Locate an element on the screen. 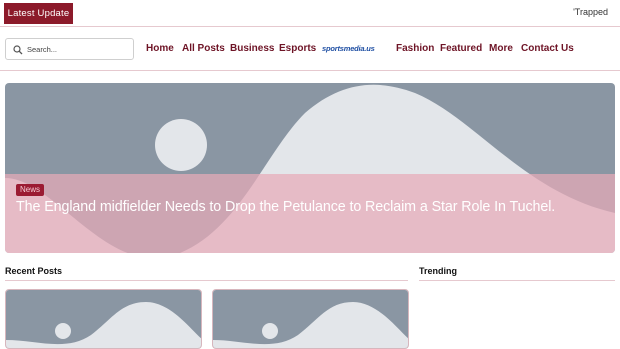  top-bar: Latest Update 'Trapped is located at coordinates (310, 13).